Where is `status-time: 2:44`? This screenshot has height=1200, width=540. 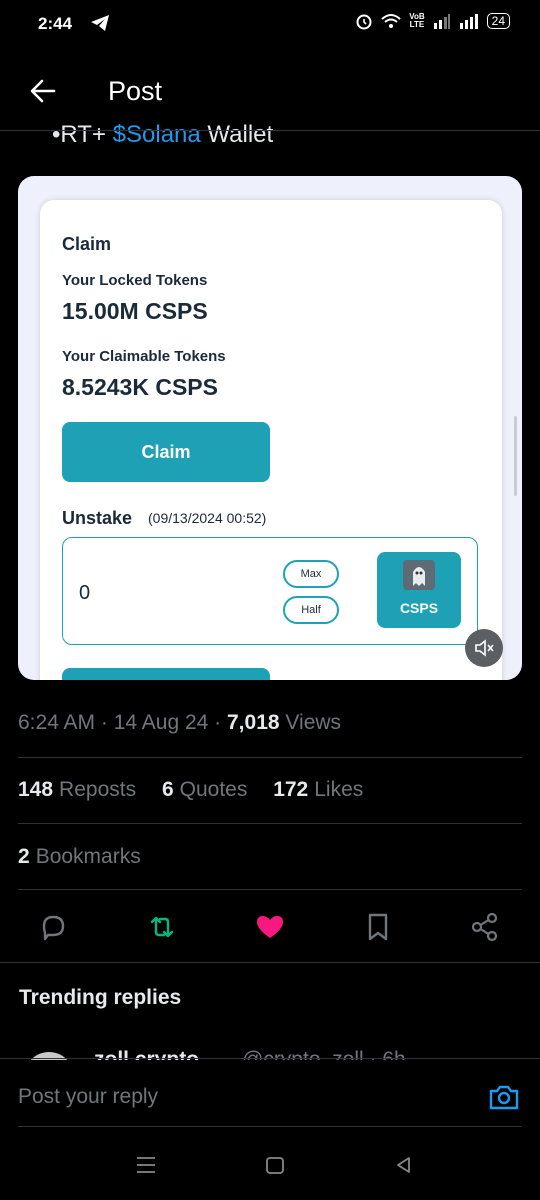 status-time: 2:44 is located at coordinates (55, 23).